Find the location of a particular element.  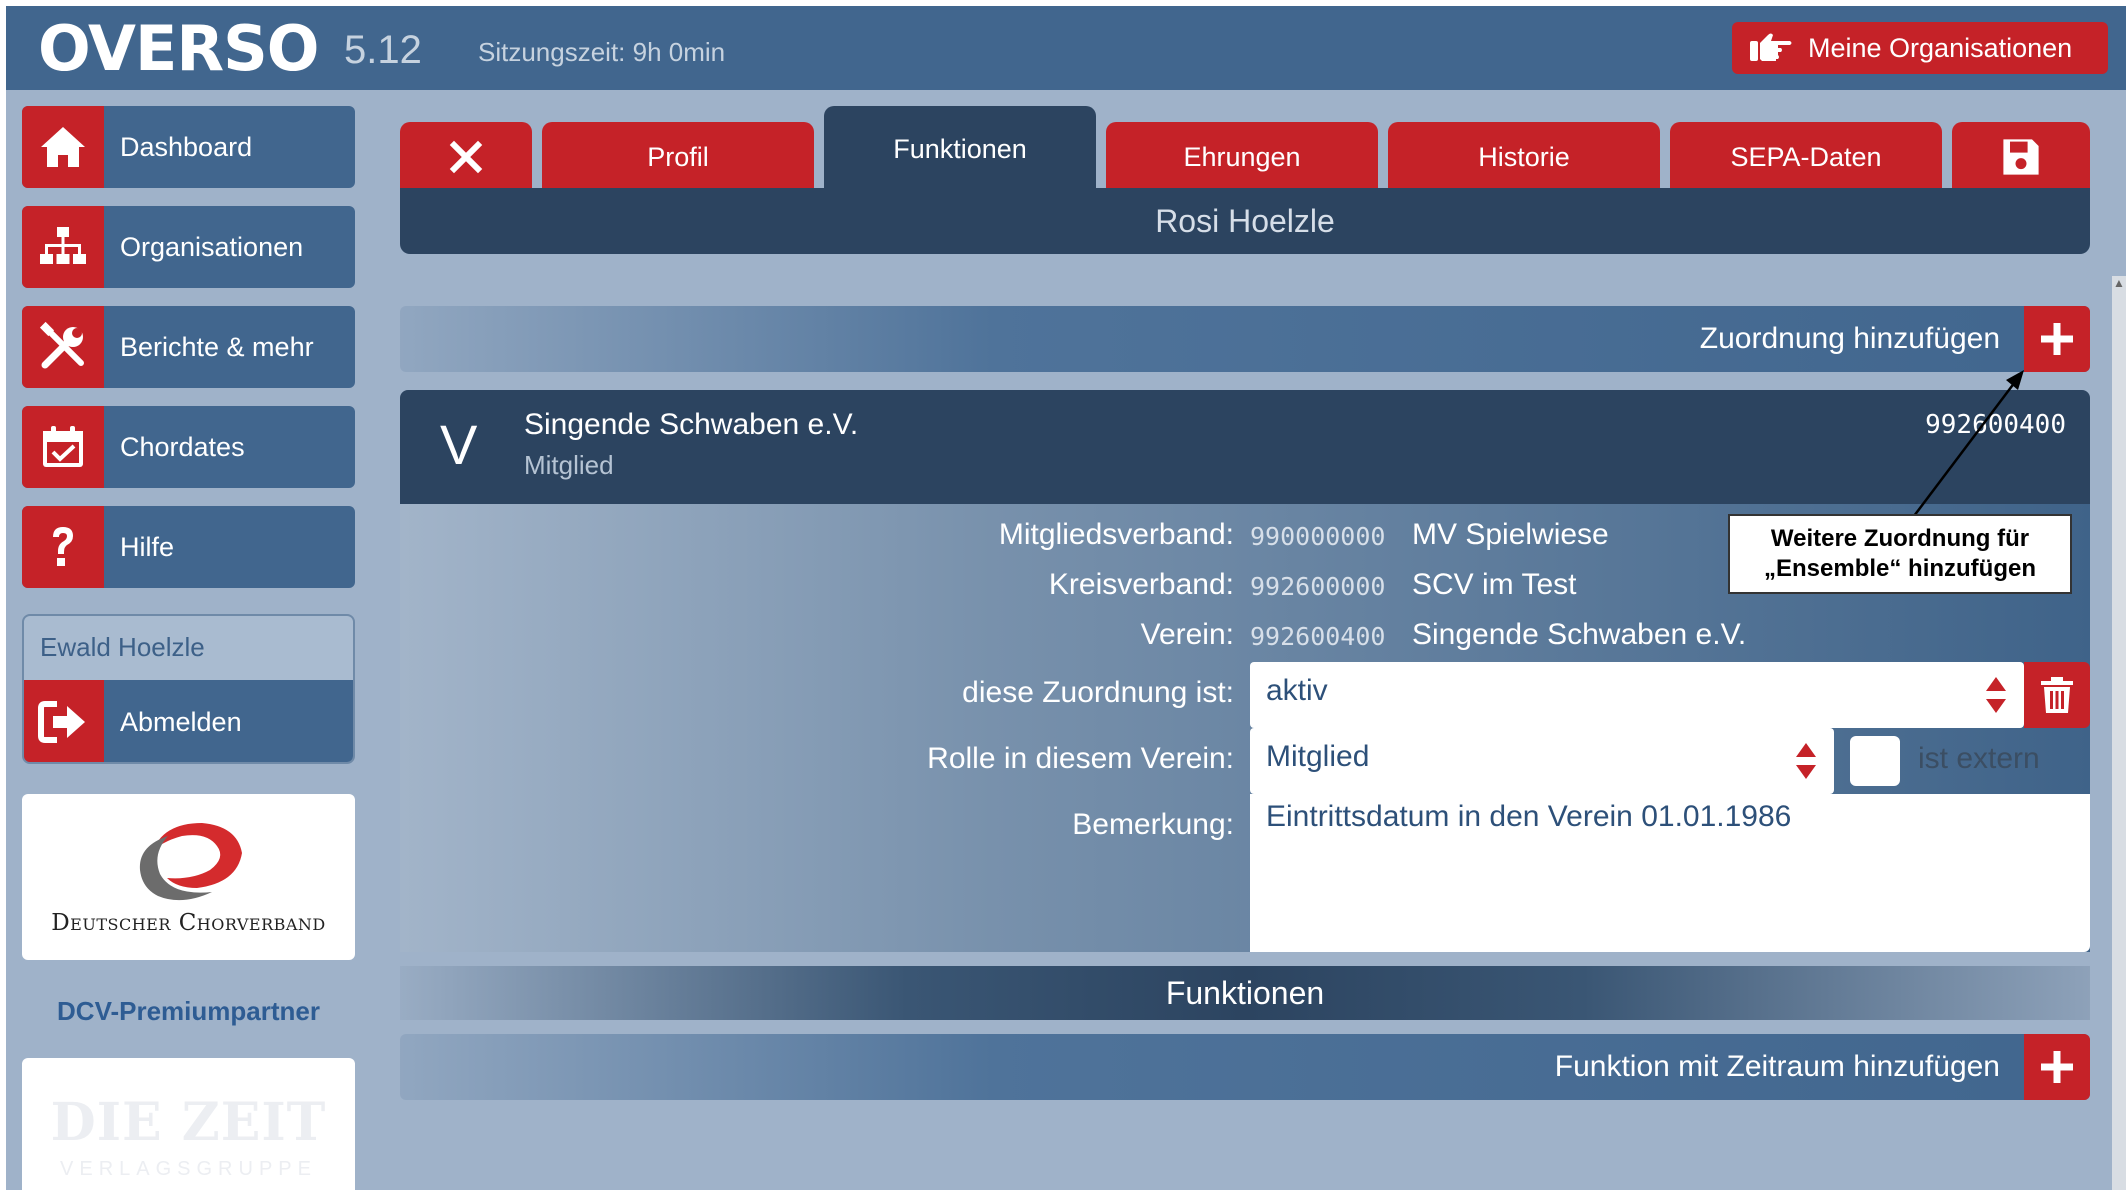

calendar-check-icon is located at coordinates (63, 446).